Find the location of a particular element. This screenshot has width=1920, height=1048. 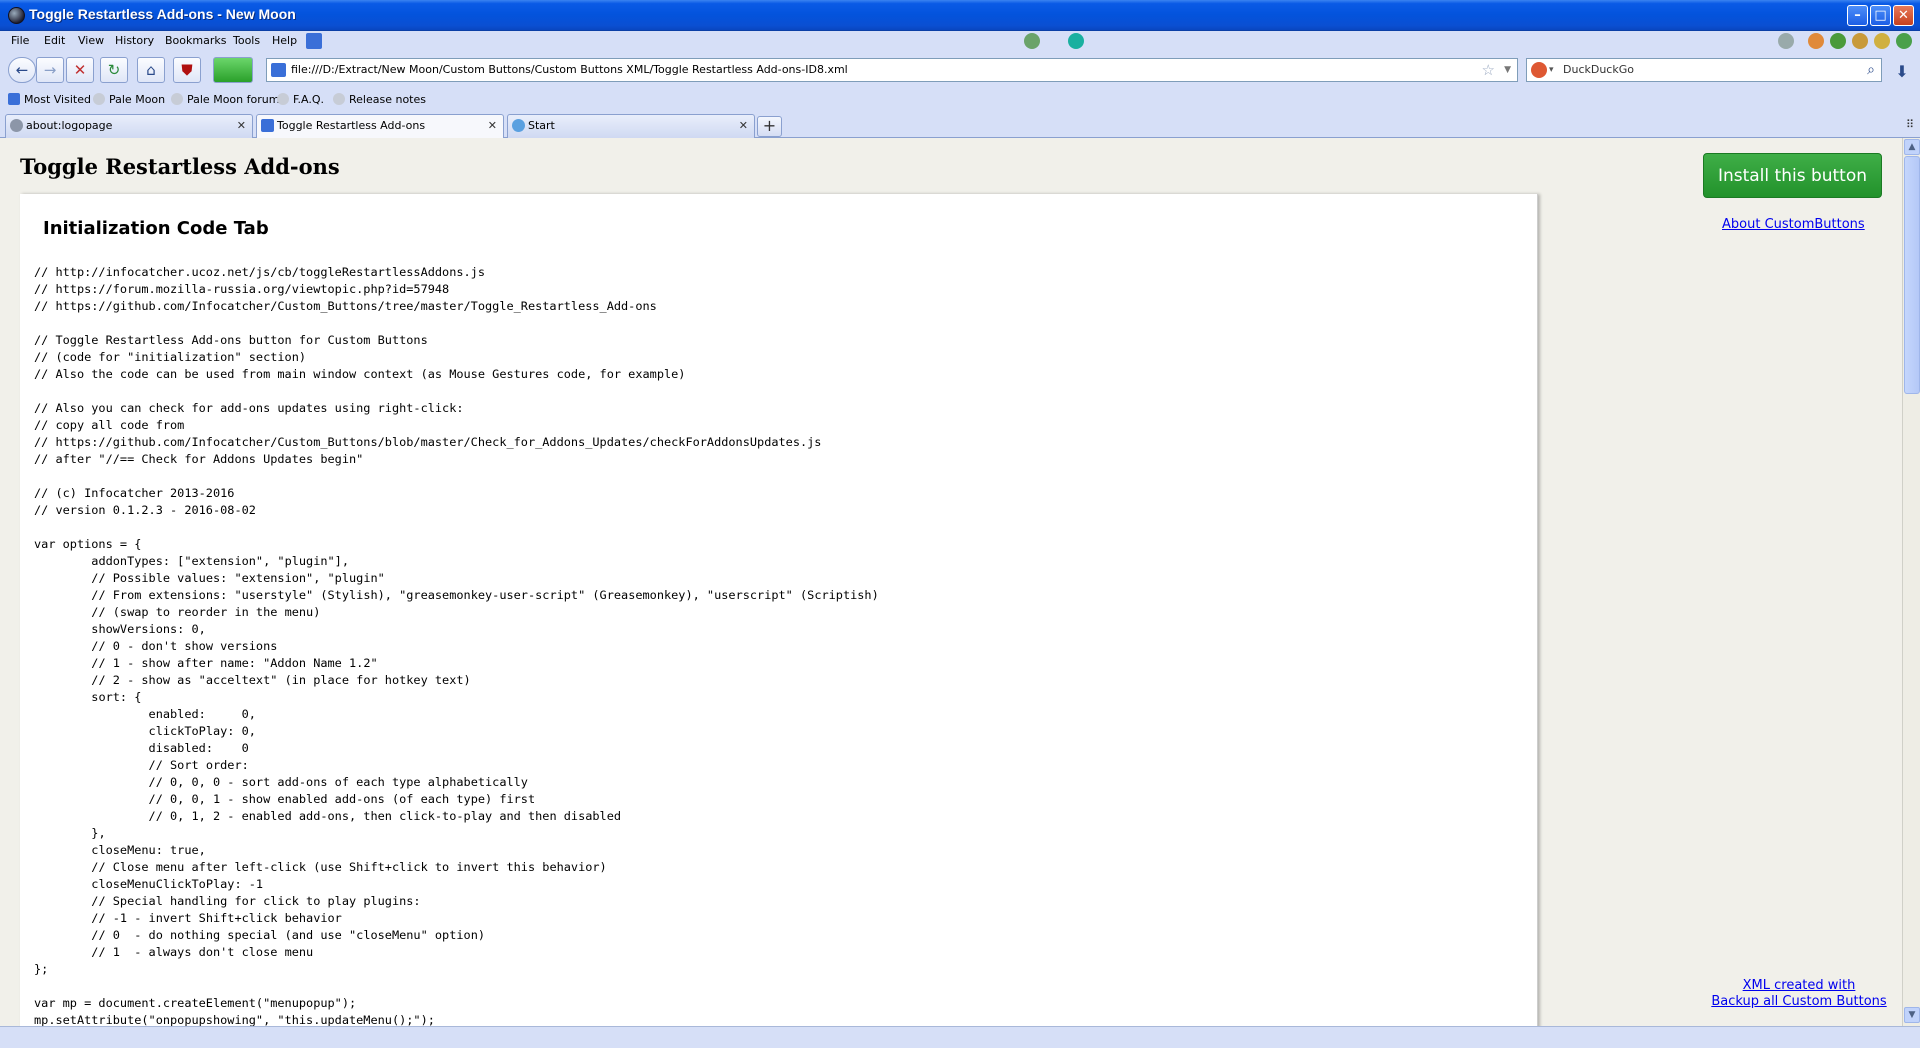

ublock-button: ⛊ is located at coordinates (187, 70).